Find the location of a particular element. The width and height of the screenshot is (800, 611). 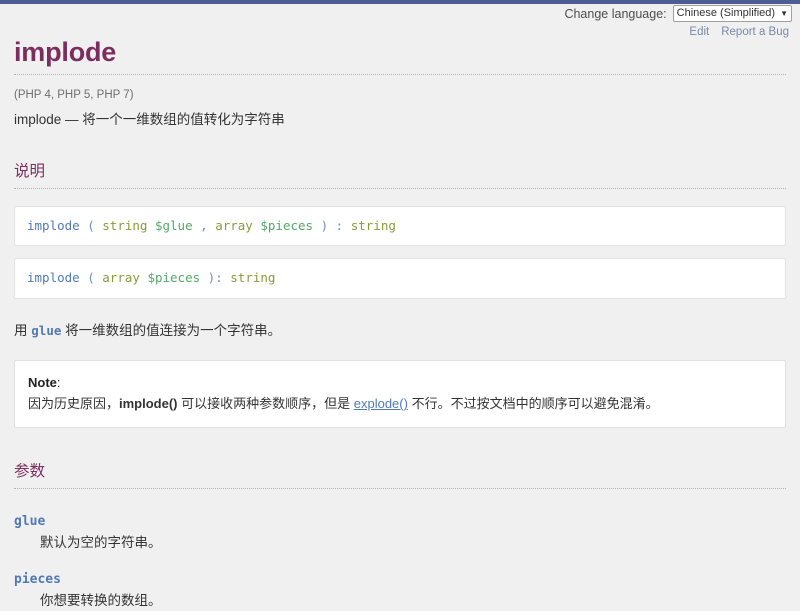

parameters-divider is located at coordinates (400, 488).